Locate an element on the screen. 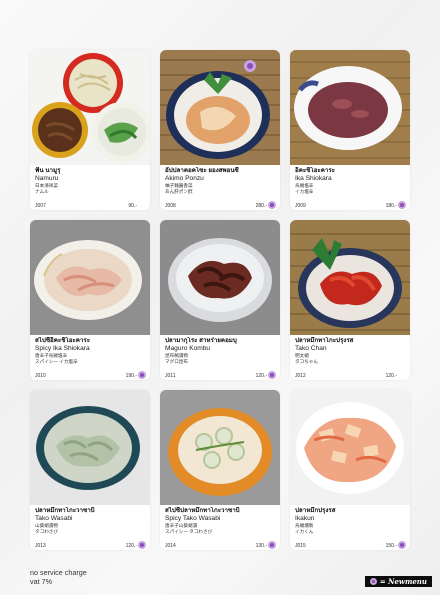 This screenshot has width=440, height=595. spicy-tako-wasabi-photo is located at coordinates (220, 447).